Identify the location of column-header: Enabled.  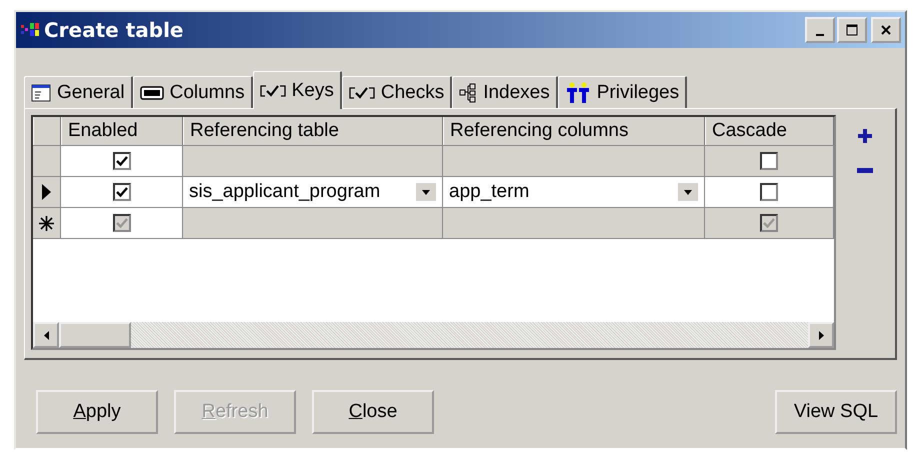
(122, 131).